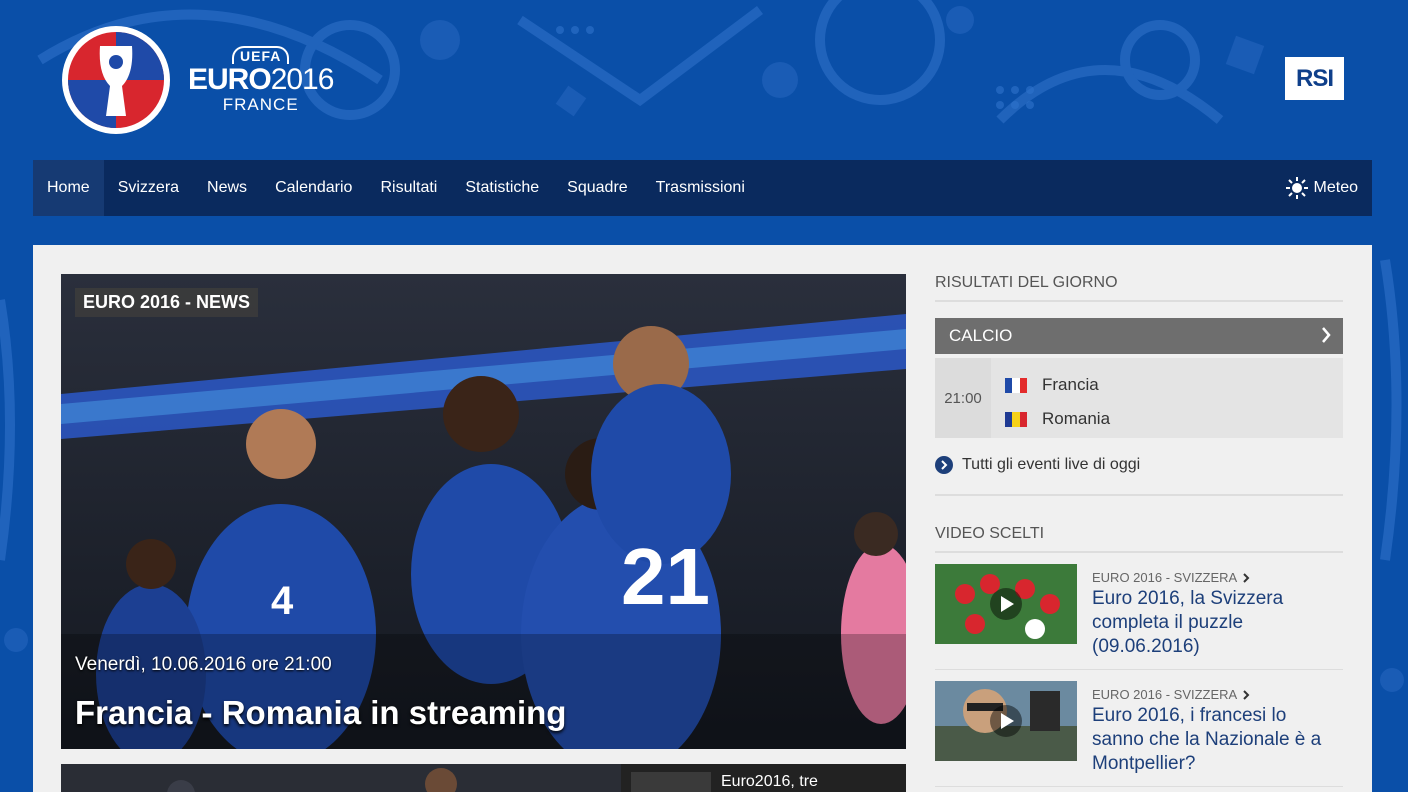 The image size is (1408, 792). I want to click on nav-item-risultati: Risultati, so click(408, 188).